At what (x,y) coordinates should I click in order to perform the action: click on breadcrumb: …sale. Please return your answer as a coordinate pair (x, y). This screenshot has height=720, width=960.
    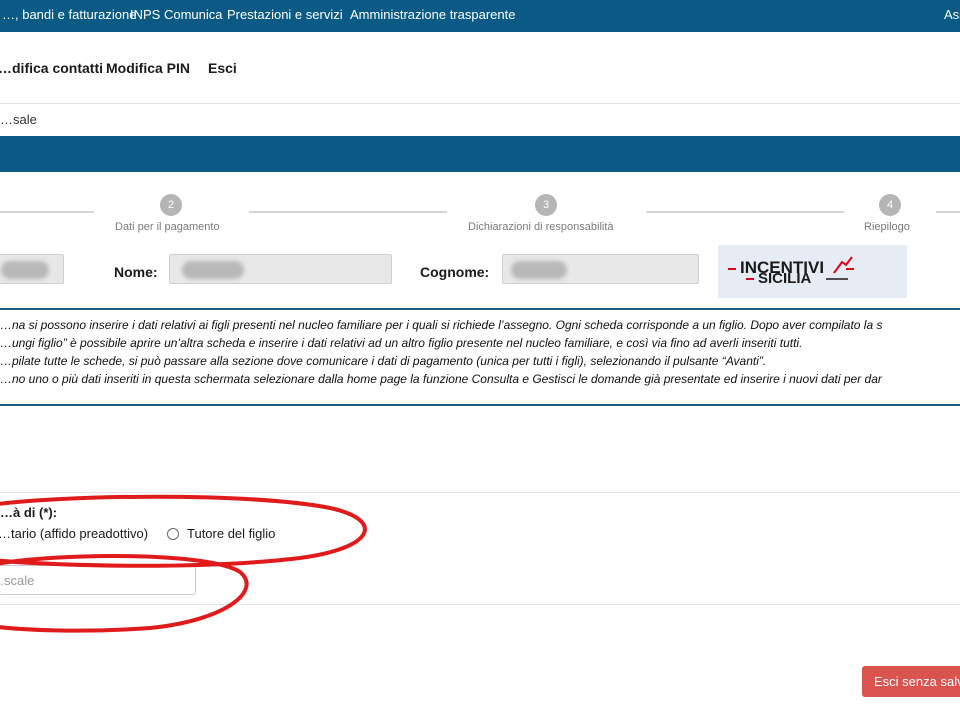
    Looking at the image, I should click on (18, 119).